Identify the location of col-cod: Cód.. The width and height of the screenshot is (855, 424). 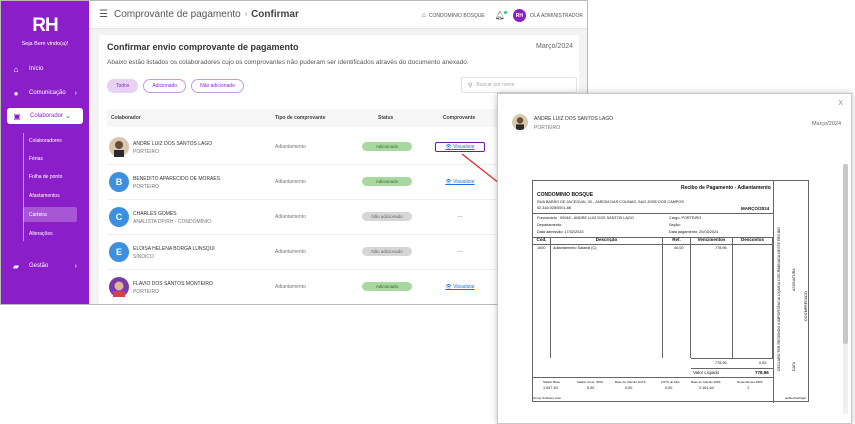
(542, 240).